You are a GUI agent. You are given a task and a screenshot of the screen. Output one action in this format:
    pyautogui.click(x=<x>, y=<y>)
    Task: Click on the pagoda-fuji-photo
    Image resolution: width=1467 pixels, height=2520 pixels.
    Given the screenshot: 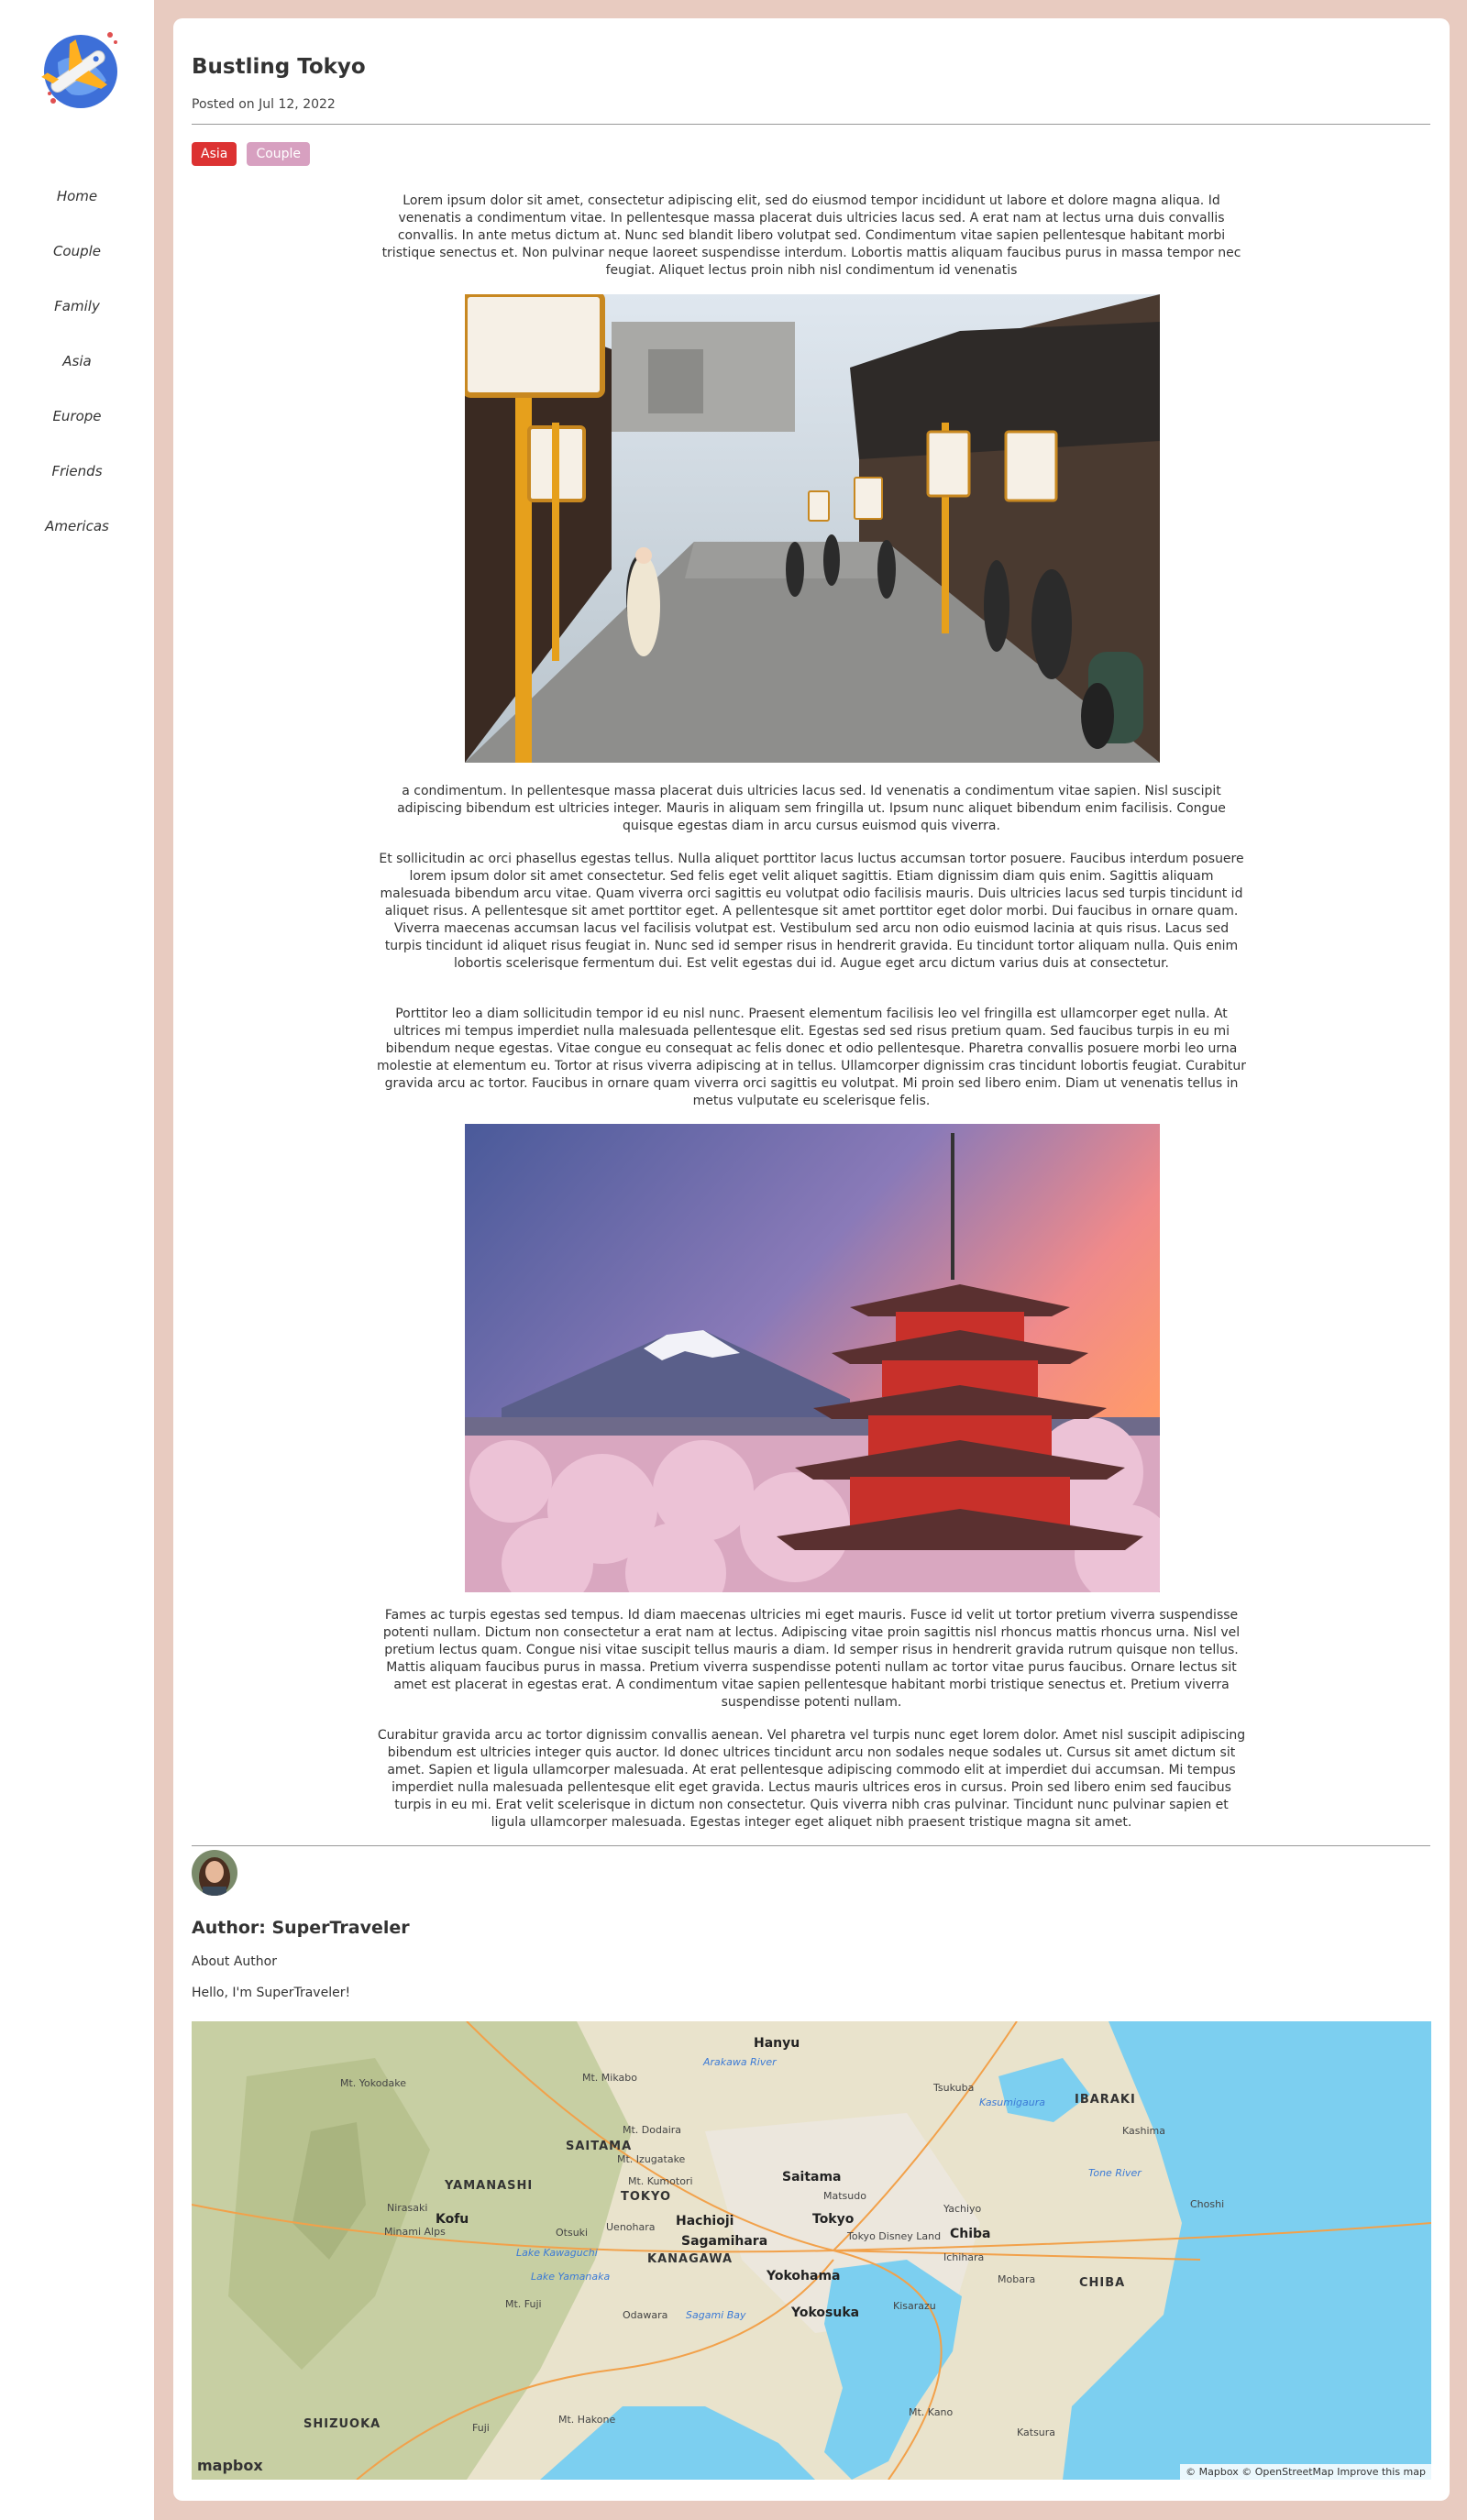 What is the action you would take?
    pyautogui.click(x=812, y=1358)
    